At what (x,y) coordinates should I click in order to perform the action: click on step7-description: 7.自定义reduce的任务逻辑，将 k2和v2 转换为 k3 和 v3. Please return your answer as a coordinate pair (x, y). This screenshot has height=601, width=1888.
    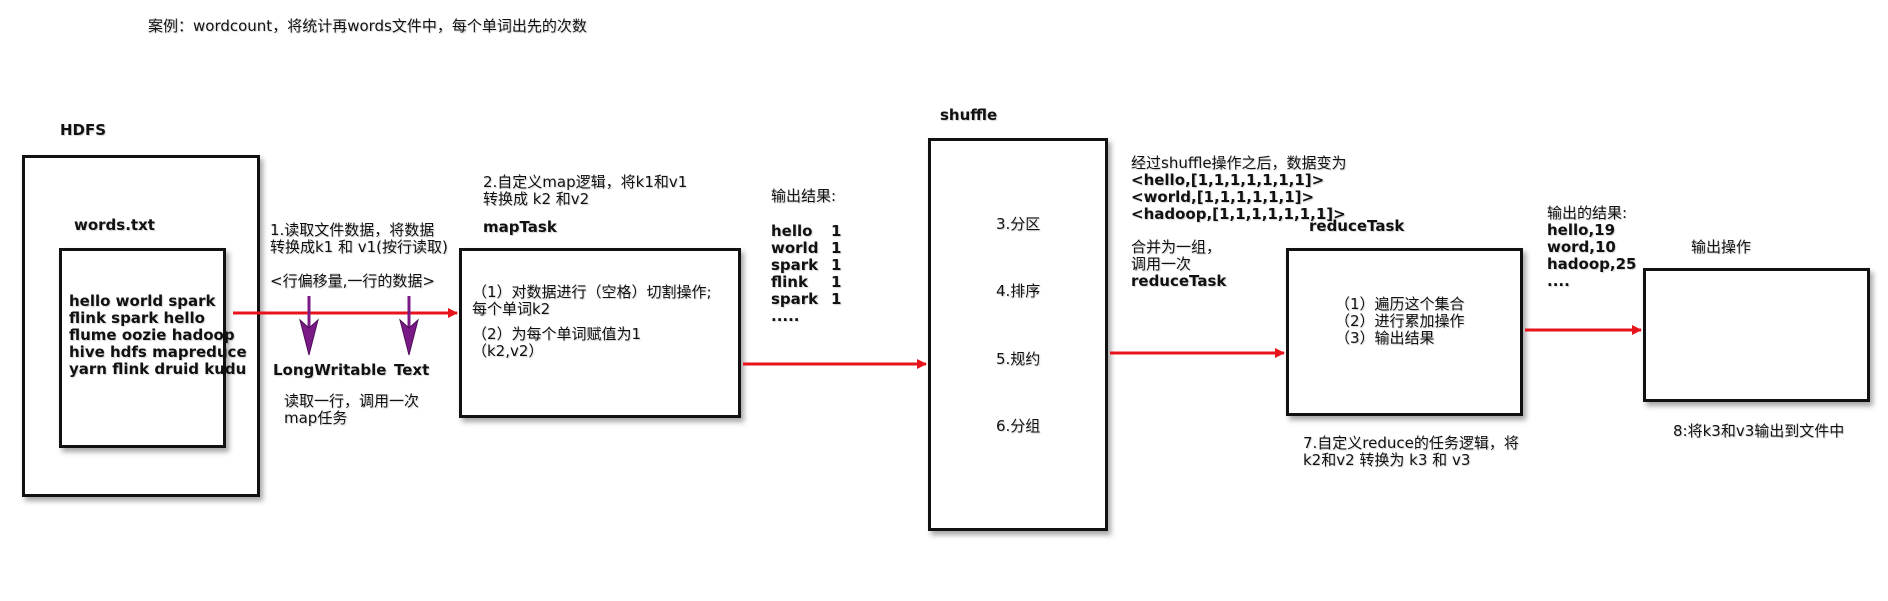
    Looking at the image, I should click on (1411, 452).